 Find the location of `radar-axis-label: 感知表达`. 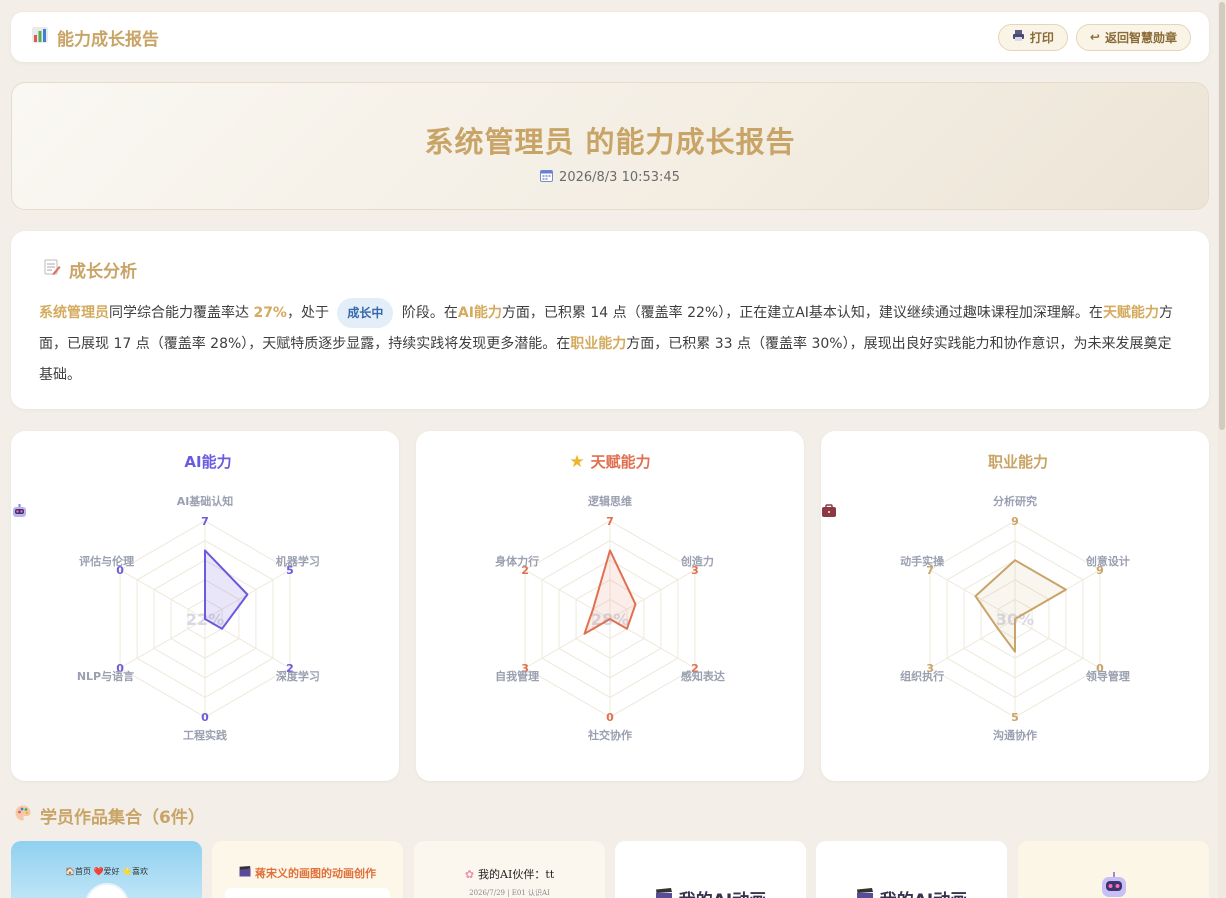

radar-axis-label: 感知表达 is located at coordinates (703, 676).